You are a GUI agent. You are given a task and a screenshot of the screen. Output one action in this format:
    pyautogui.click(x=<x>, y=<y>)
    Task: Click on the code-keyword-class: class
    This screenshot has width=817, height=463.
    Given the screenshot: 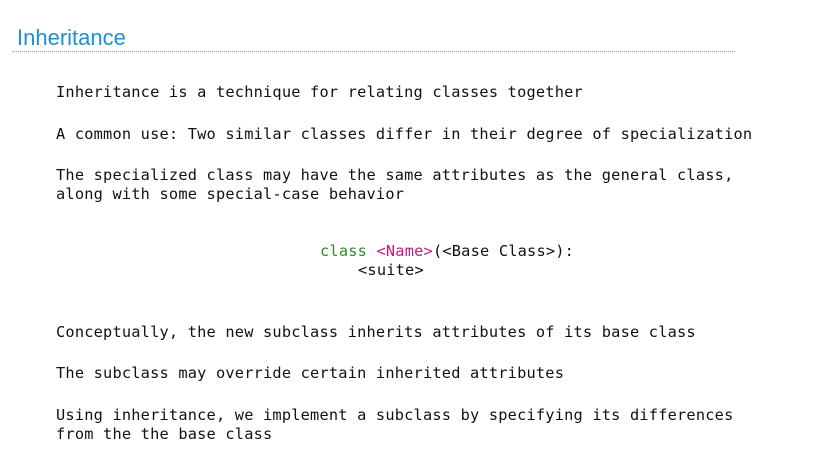 What is the action you would take?
    pyautogui.click(x=344, y=251)
    